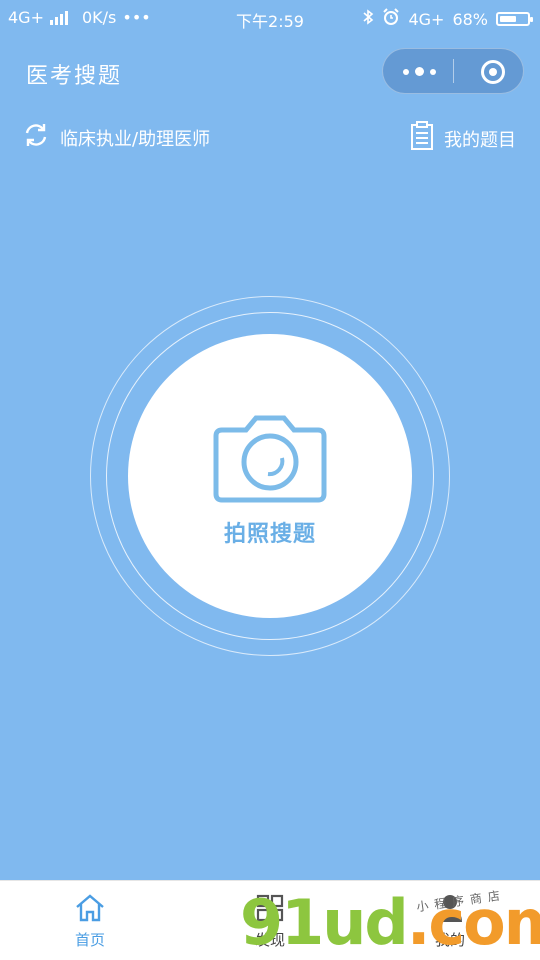  What do you see at coordinates (74, 76) in the screenshot?
I see `page-title: 医考搜题` at bounding box center [74, 76].